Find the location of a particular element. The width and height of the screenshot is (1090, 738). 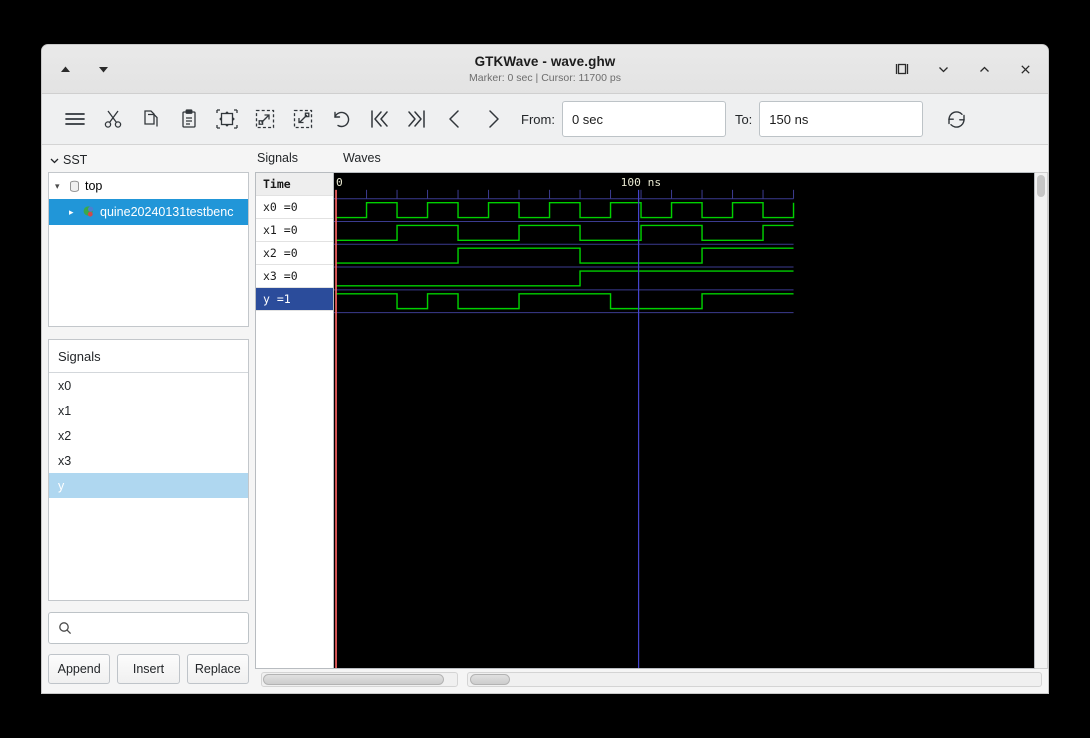

signal-label: x2 is located at coordinates (65, 435).